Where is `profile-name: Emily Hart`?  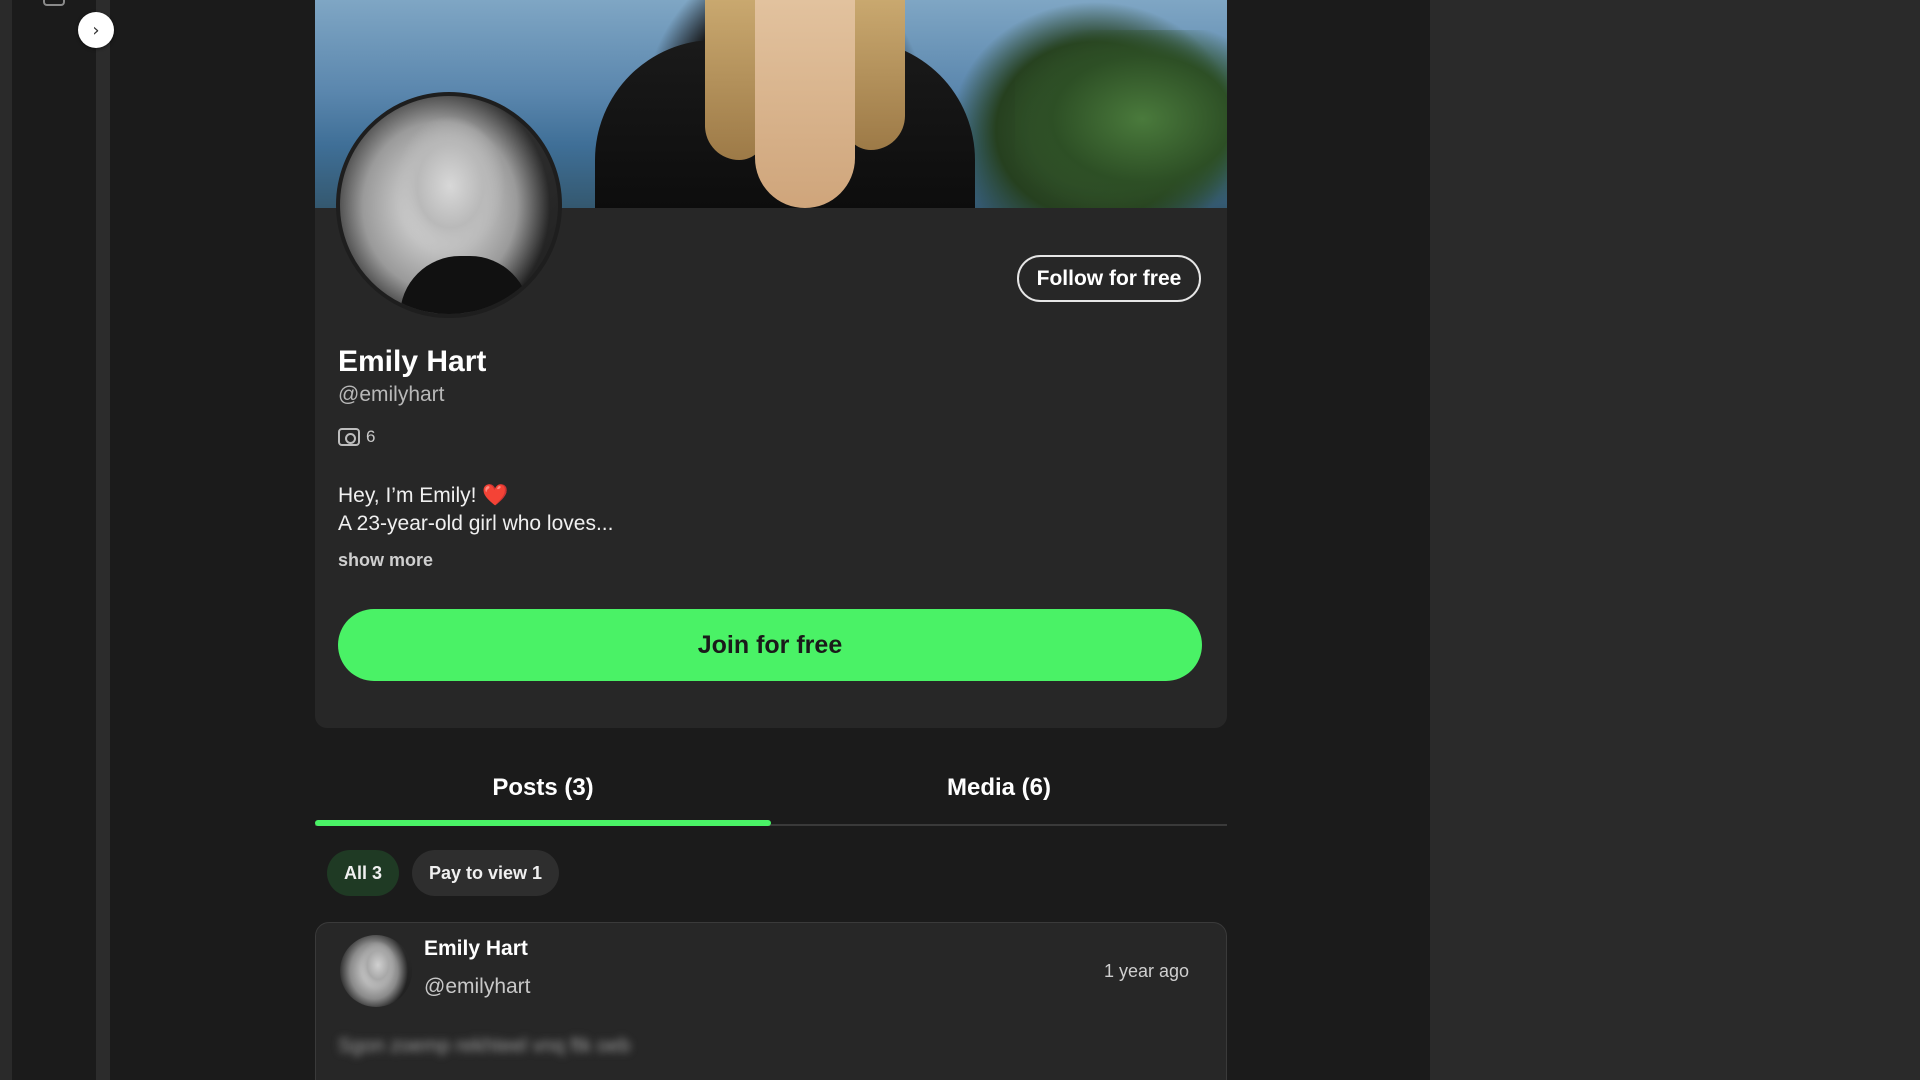 profile-name: Emily Hart is located at coordinates (412, 361).